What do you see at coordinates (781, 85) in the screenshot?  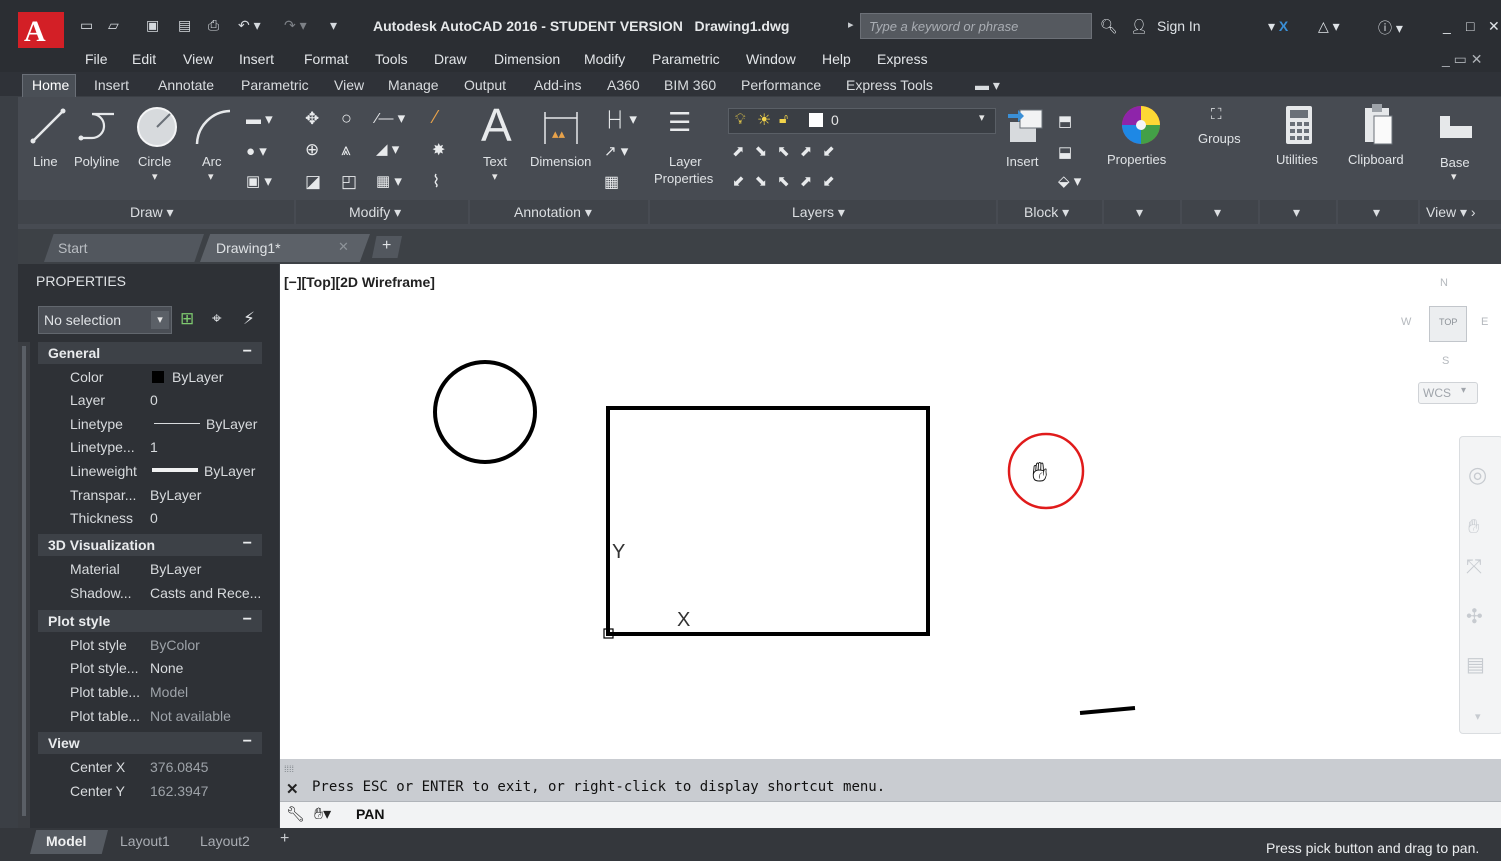 I see `tab-performance: Performance` at bounding box center [781, 85].